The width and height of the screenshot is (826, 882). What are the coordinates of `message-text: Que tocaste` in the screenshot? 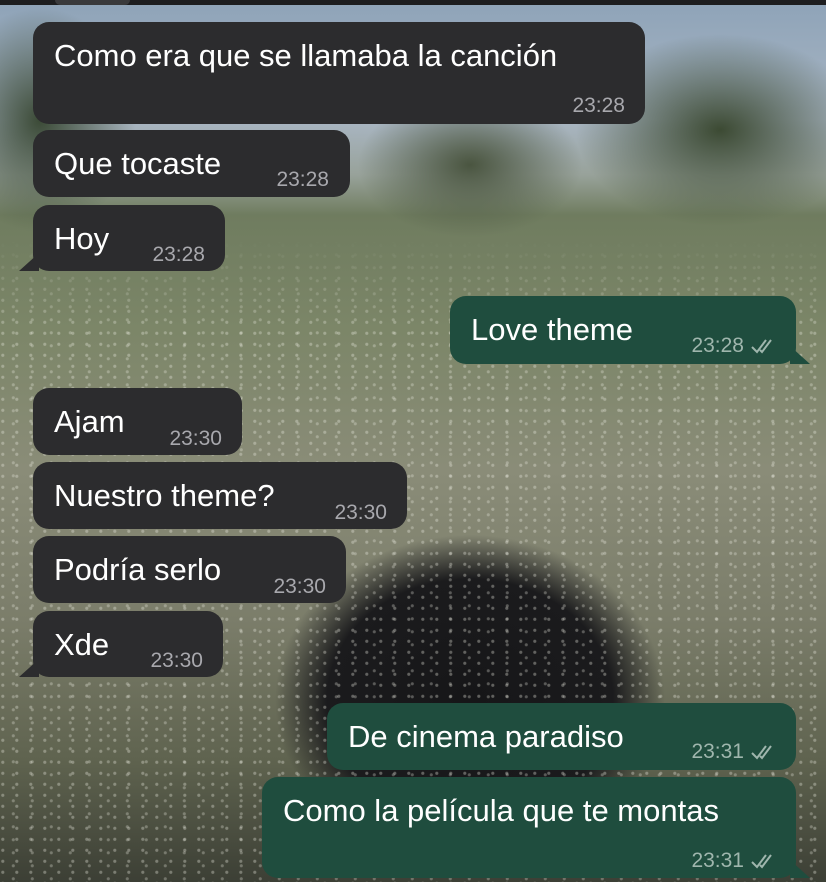 It's located at (138, 163).